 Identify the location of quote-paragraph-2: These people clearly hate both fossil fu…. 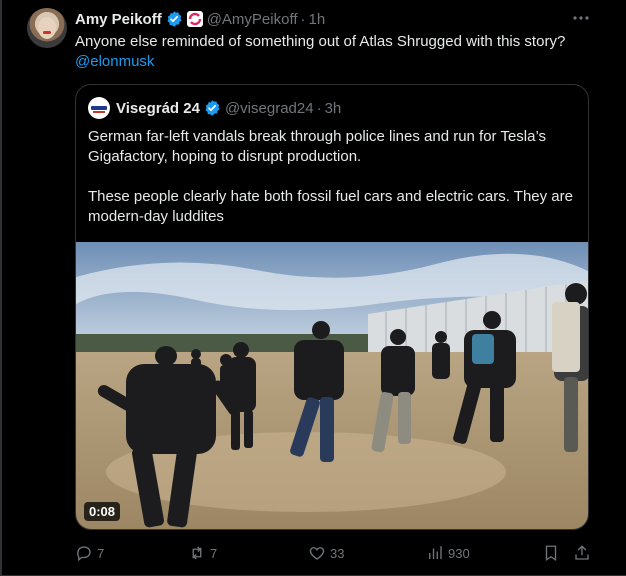
(330, 206).